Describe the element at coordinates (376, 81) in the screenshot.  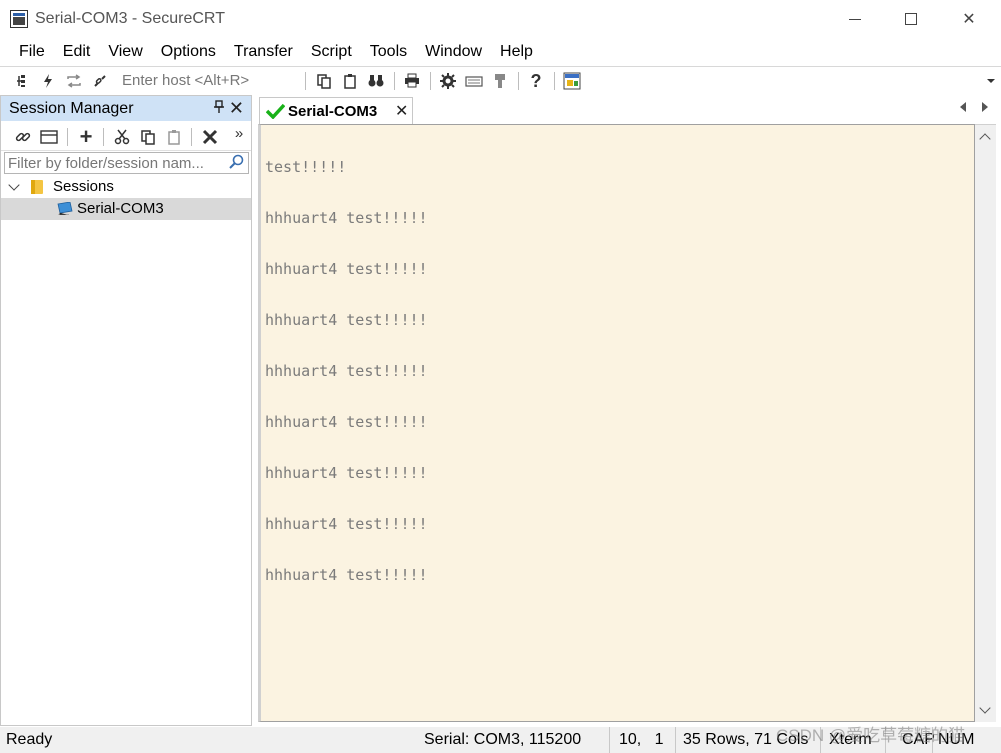
I see `find-icon` at that location.